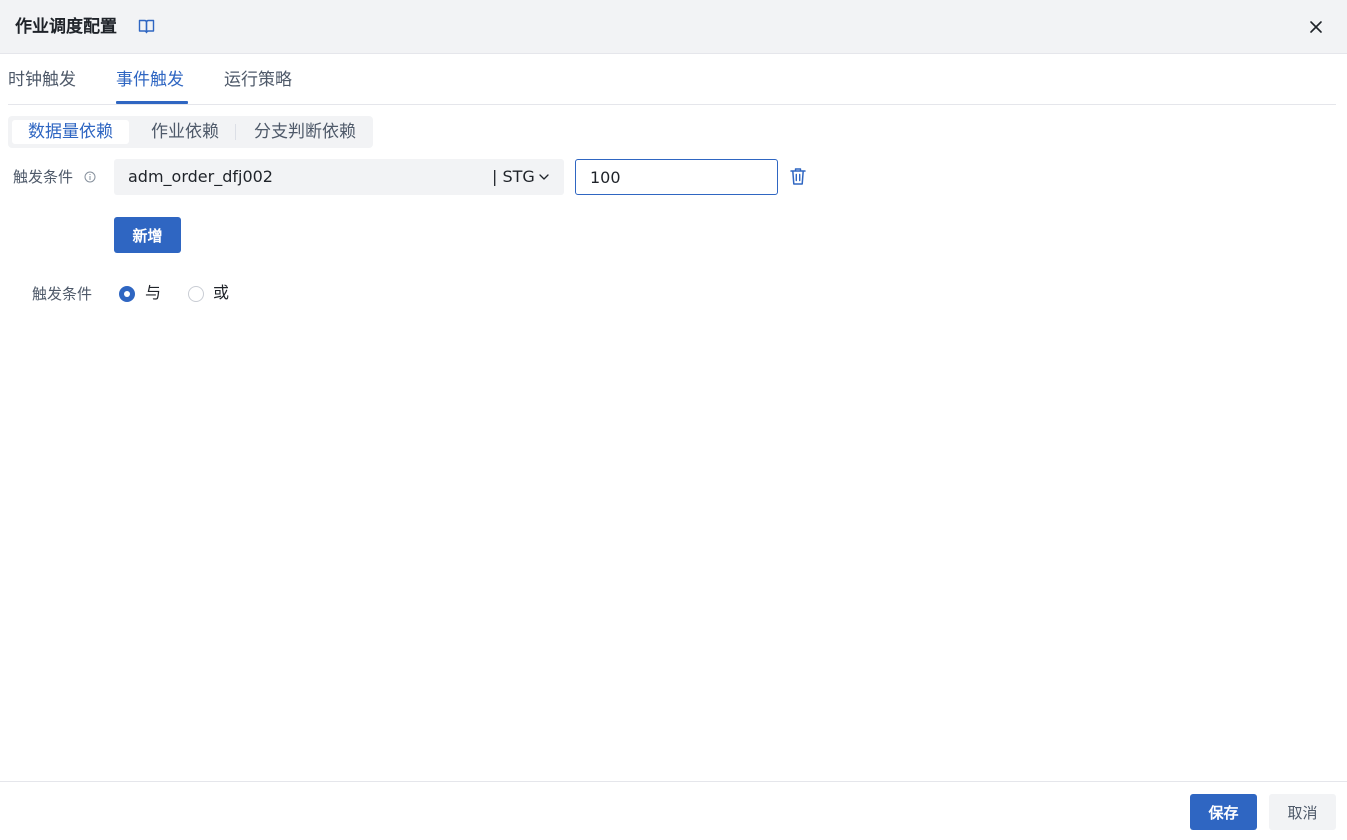 The height and width of the screenshot is (840, 1347). Describe the element at coordinates (42, 80) in the screenshot. I see `tab-clock-trigger: 时钟触发` at that location.